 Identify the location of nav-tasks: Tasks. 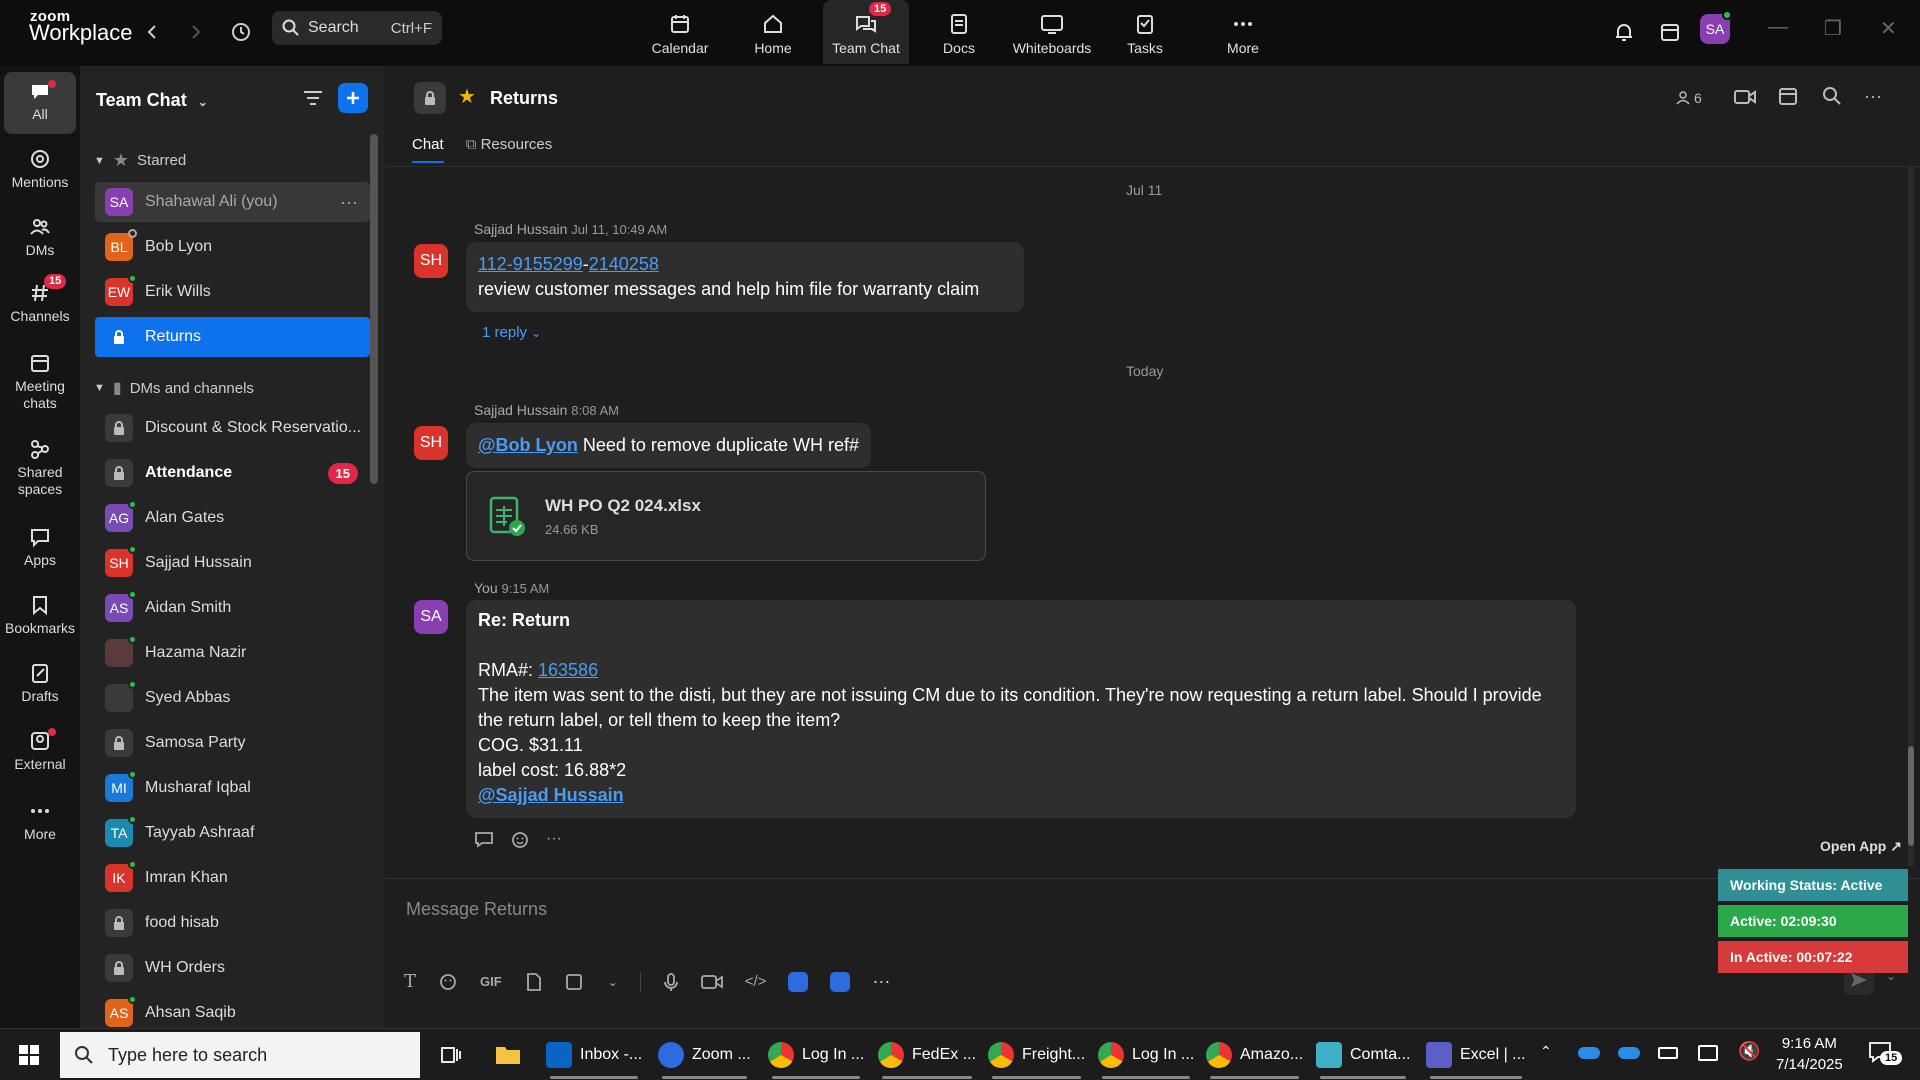
(1145, 32).